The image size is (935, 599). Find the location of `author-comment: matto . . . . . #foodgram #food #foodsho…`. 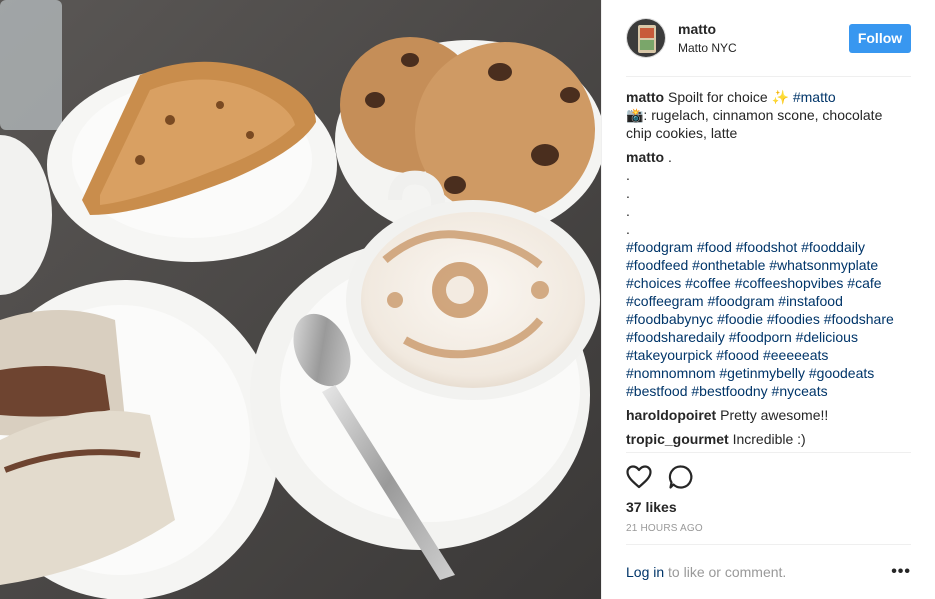

author-comment: matto . . . . . #foodgram #food #foodsho… is located at coordinates (768, 274).